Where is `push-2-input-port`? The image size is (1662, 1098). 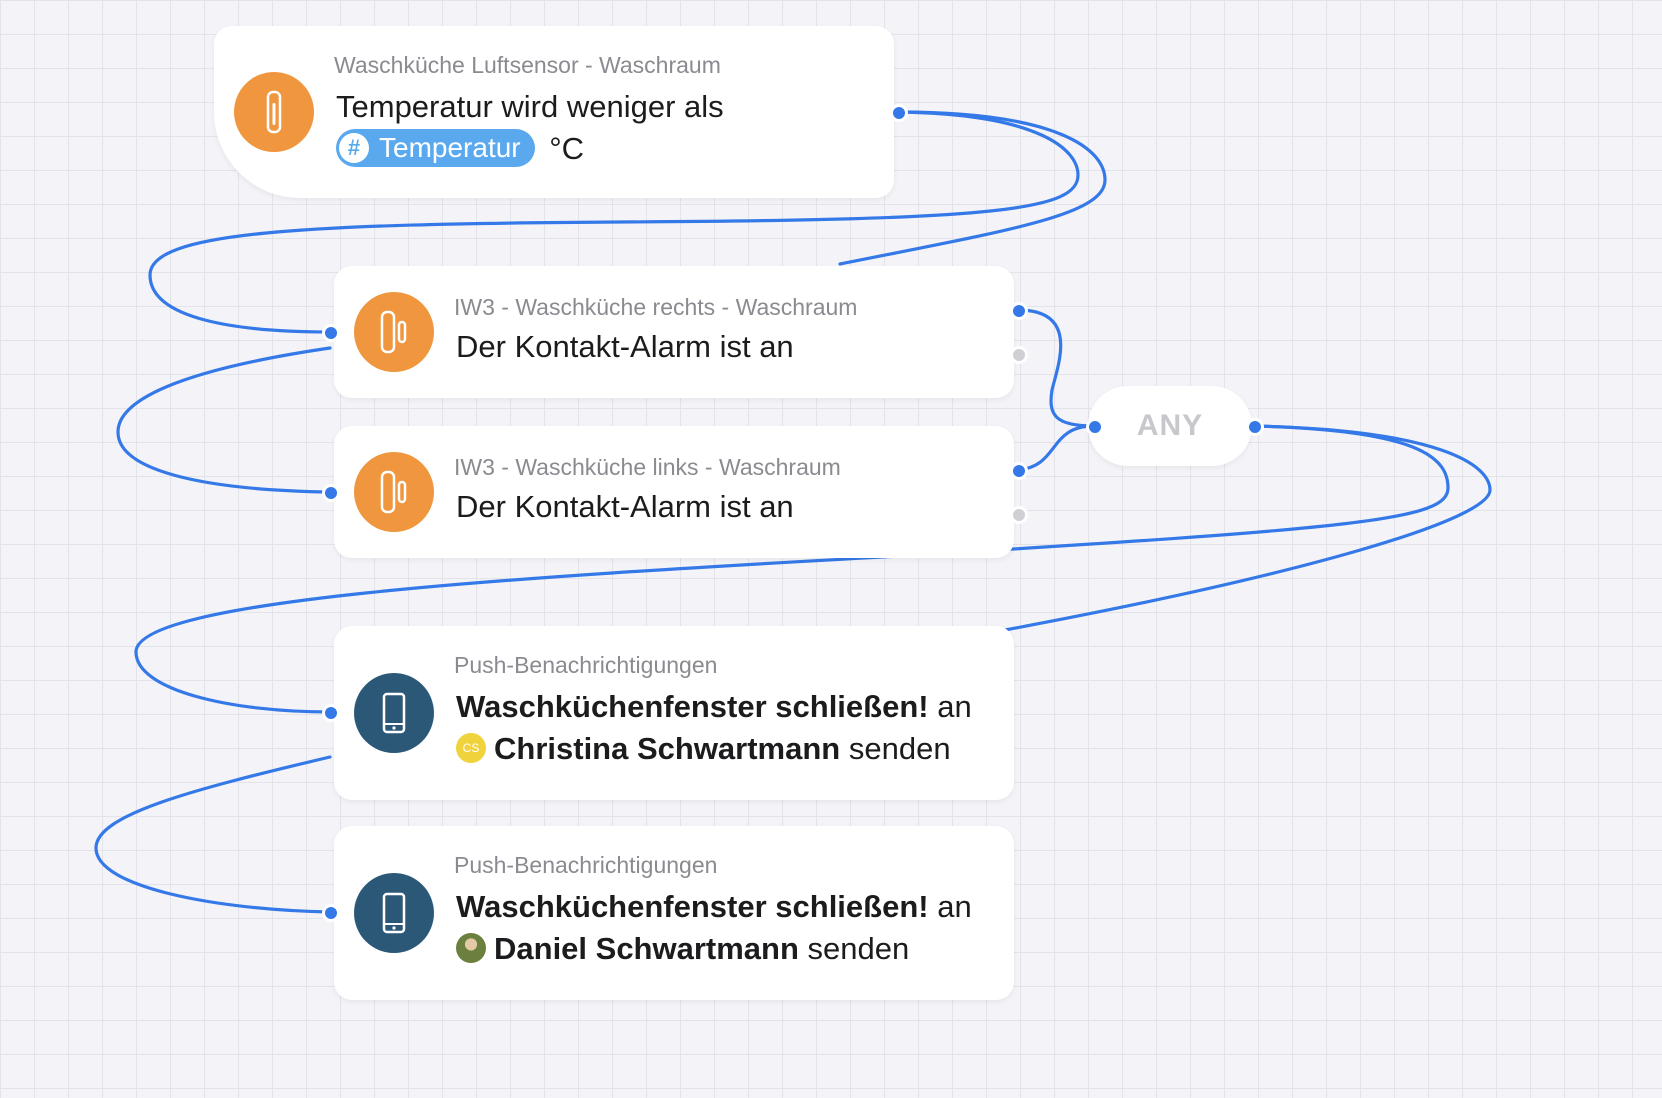
push-2-input-port is located at coordinates (331, 913).